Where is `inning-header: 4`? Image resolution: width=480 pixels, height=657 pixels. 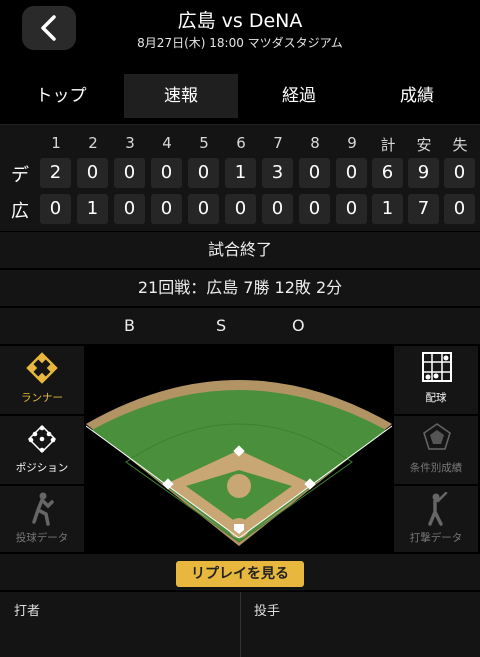
inning-header: 4 is located at coordinates (167, 143).